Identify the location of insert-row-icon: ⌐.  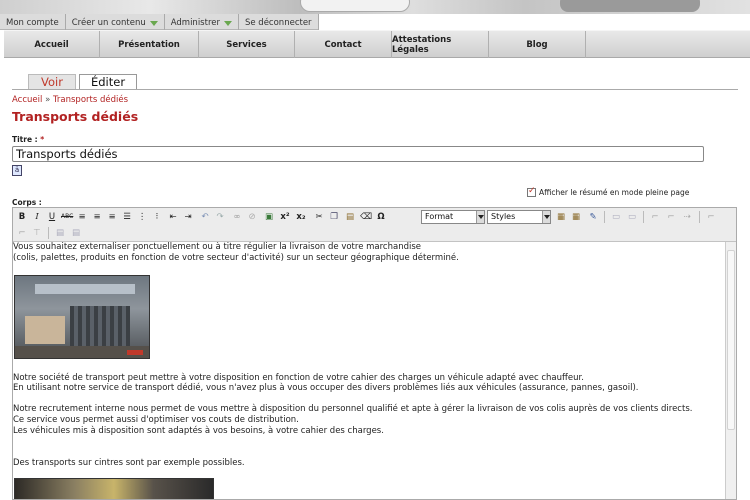
(655, 217).